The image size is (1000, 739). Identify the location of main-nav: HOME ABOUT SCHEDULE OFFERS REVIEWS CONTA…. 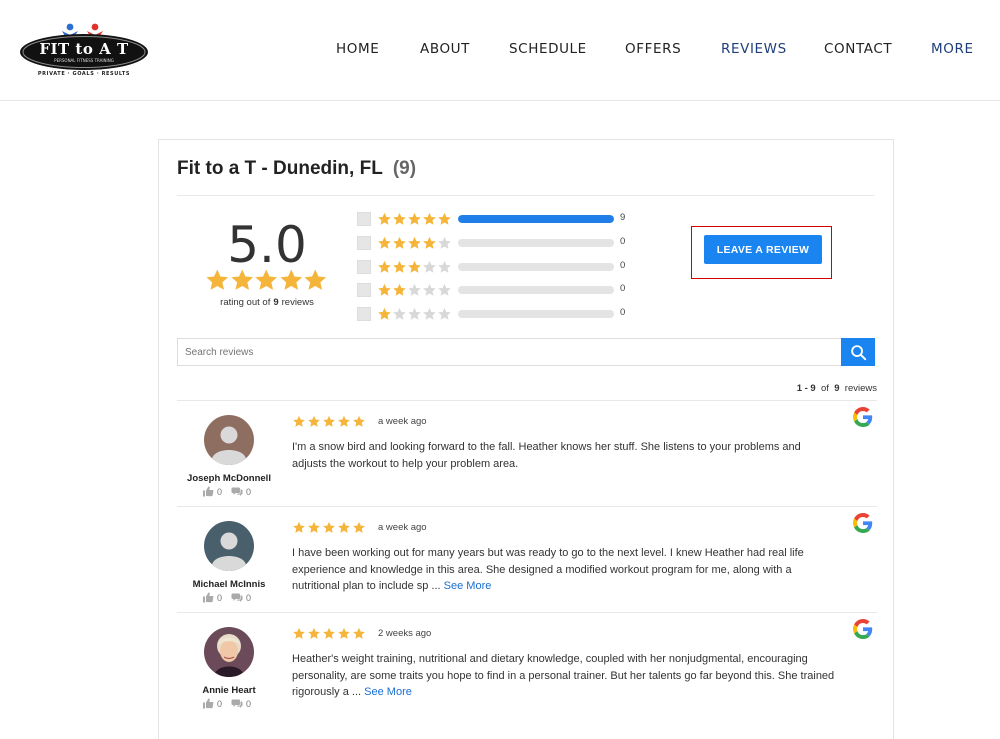
(500, 51).